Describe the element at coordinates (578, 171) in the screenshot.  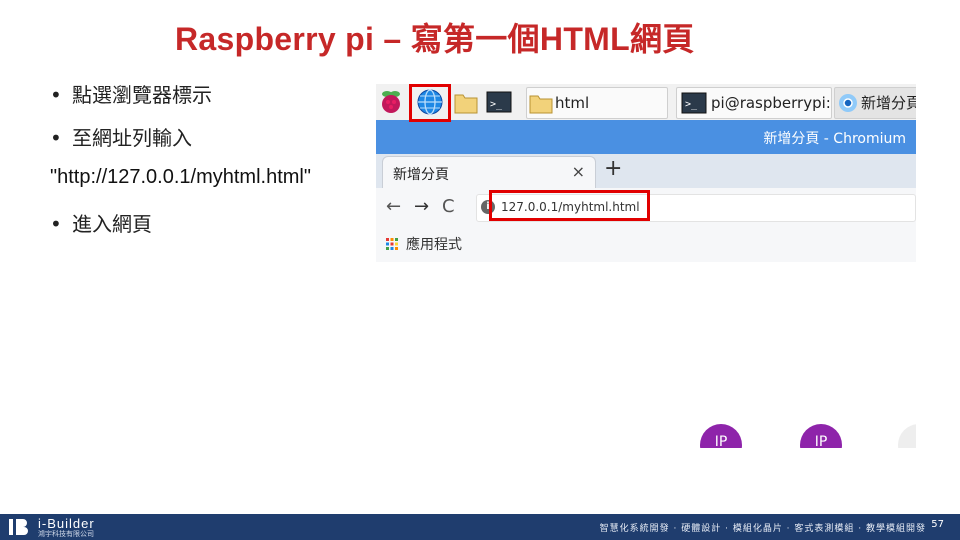
I see `close-tab-icon: ×` at that location.